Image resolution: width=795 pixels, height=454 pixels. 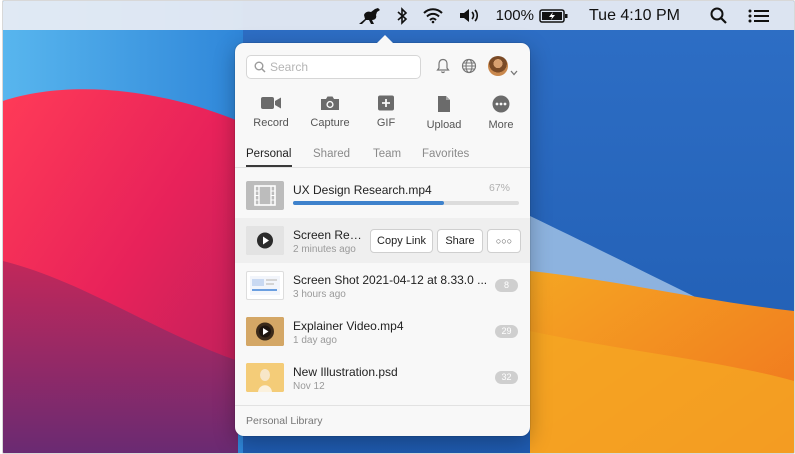 I want to click on recording-thumbnail, so click(x=265, y=240).